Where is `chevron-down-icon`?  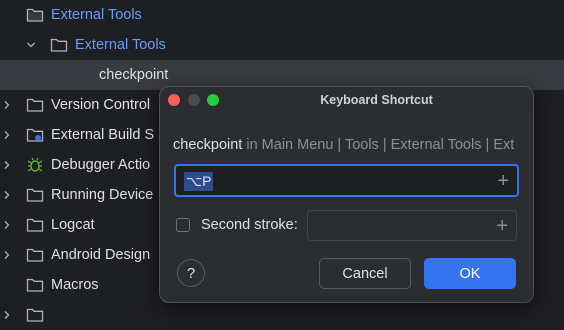
chevron-down-icon is located at coordinates (31, 45).